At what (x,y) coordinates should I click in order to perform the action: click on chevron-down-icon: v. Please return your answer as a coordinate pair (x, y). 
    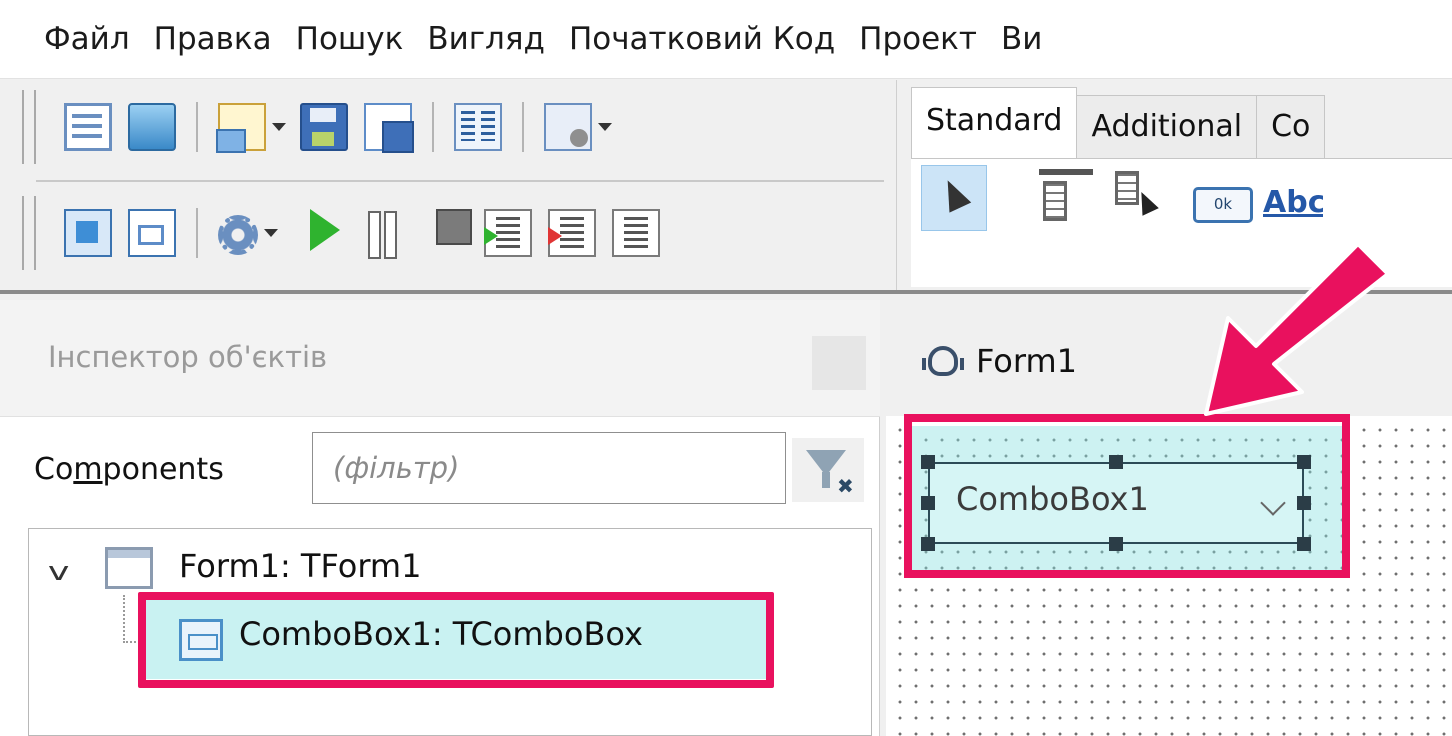
    Looking at the image, I should click on (59, 572).